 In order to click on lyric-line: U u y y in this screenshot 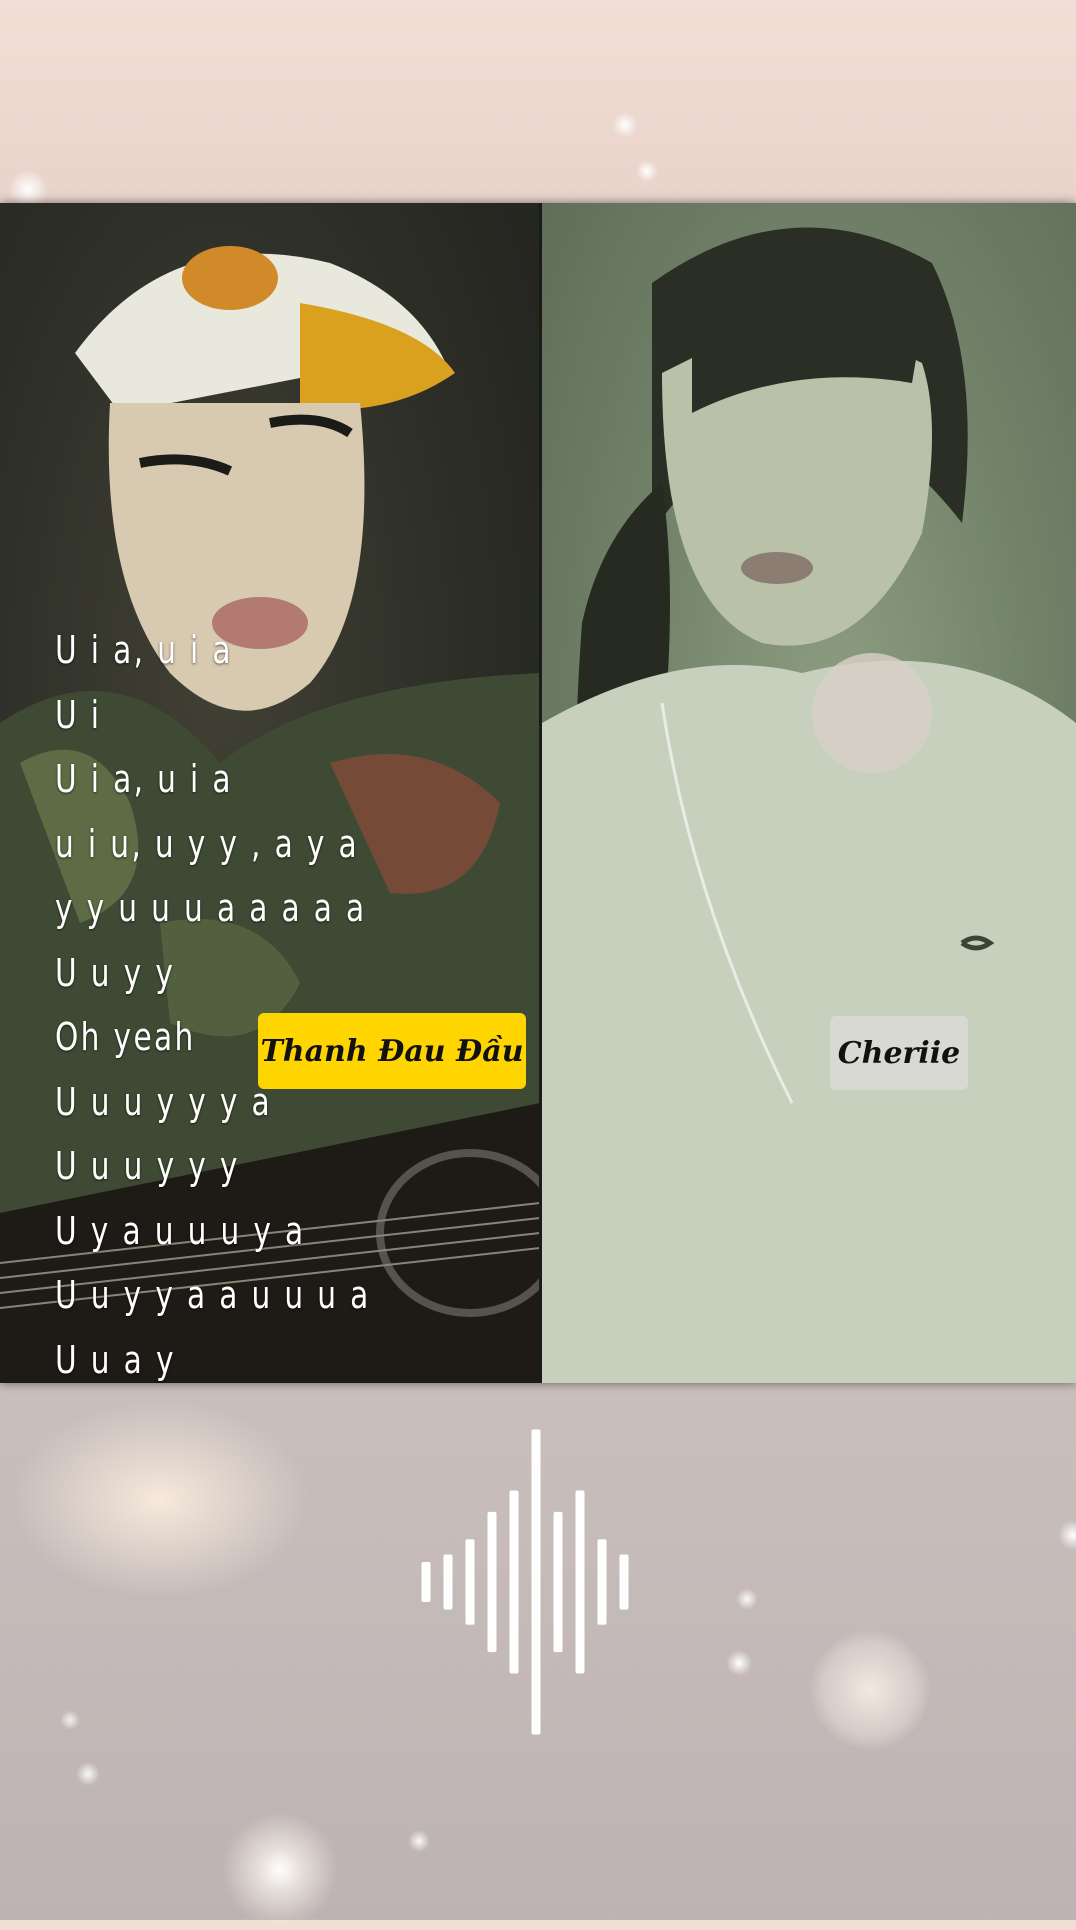, I will do `click(115, 972)`.